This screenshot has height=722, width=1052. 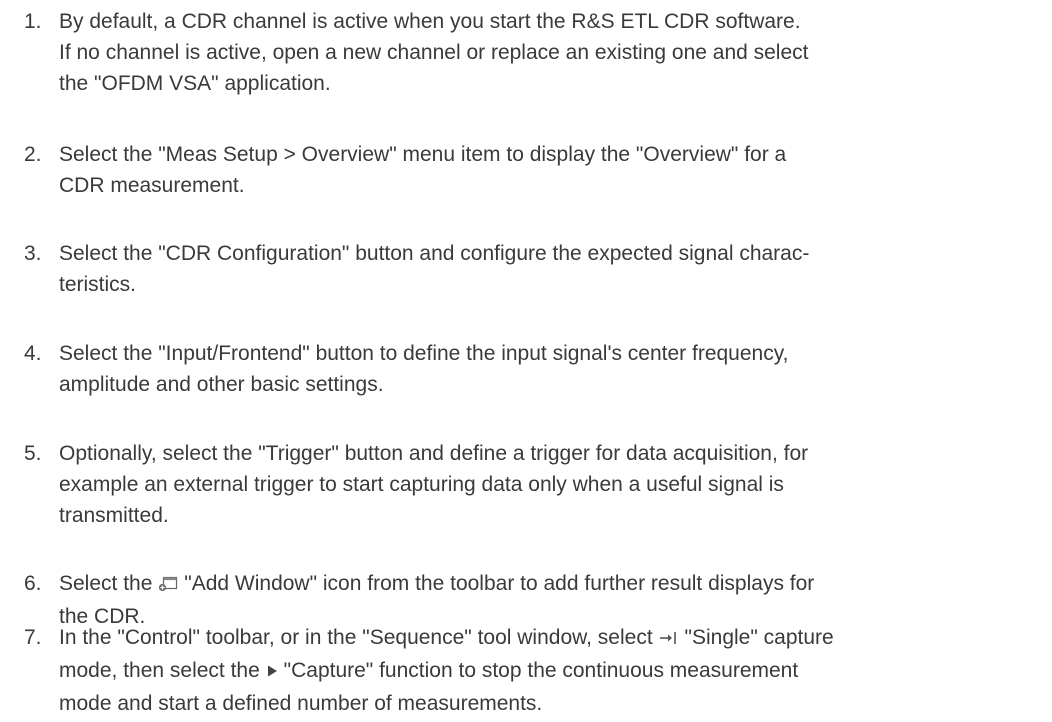 What do you see at coordinates (33, 583) in the screenshot?
I see `step-number: 6.` at bounding box center [33, 583].